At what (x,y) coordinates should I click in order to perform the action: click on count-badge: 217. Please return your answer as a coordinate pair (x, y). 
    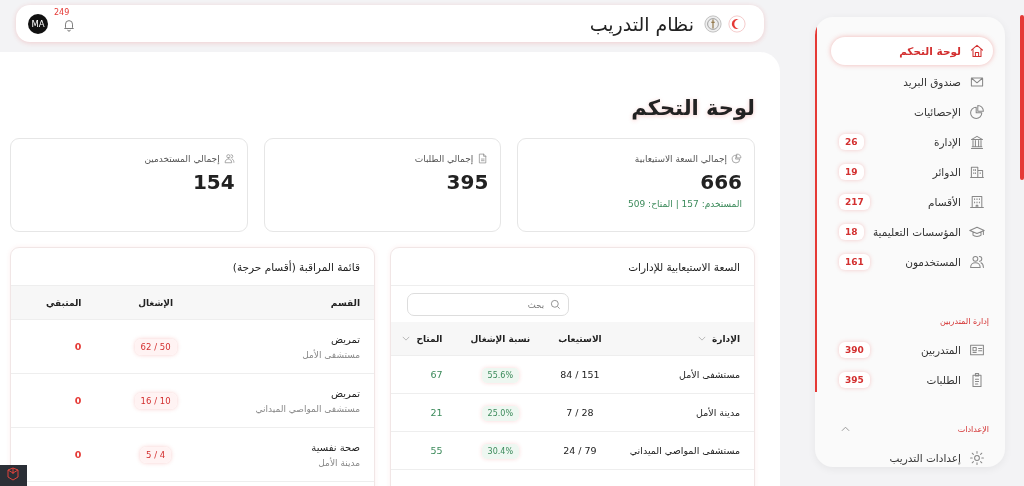
    Looking at the image, I should click on (854, 202).